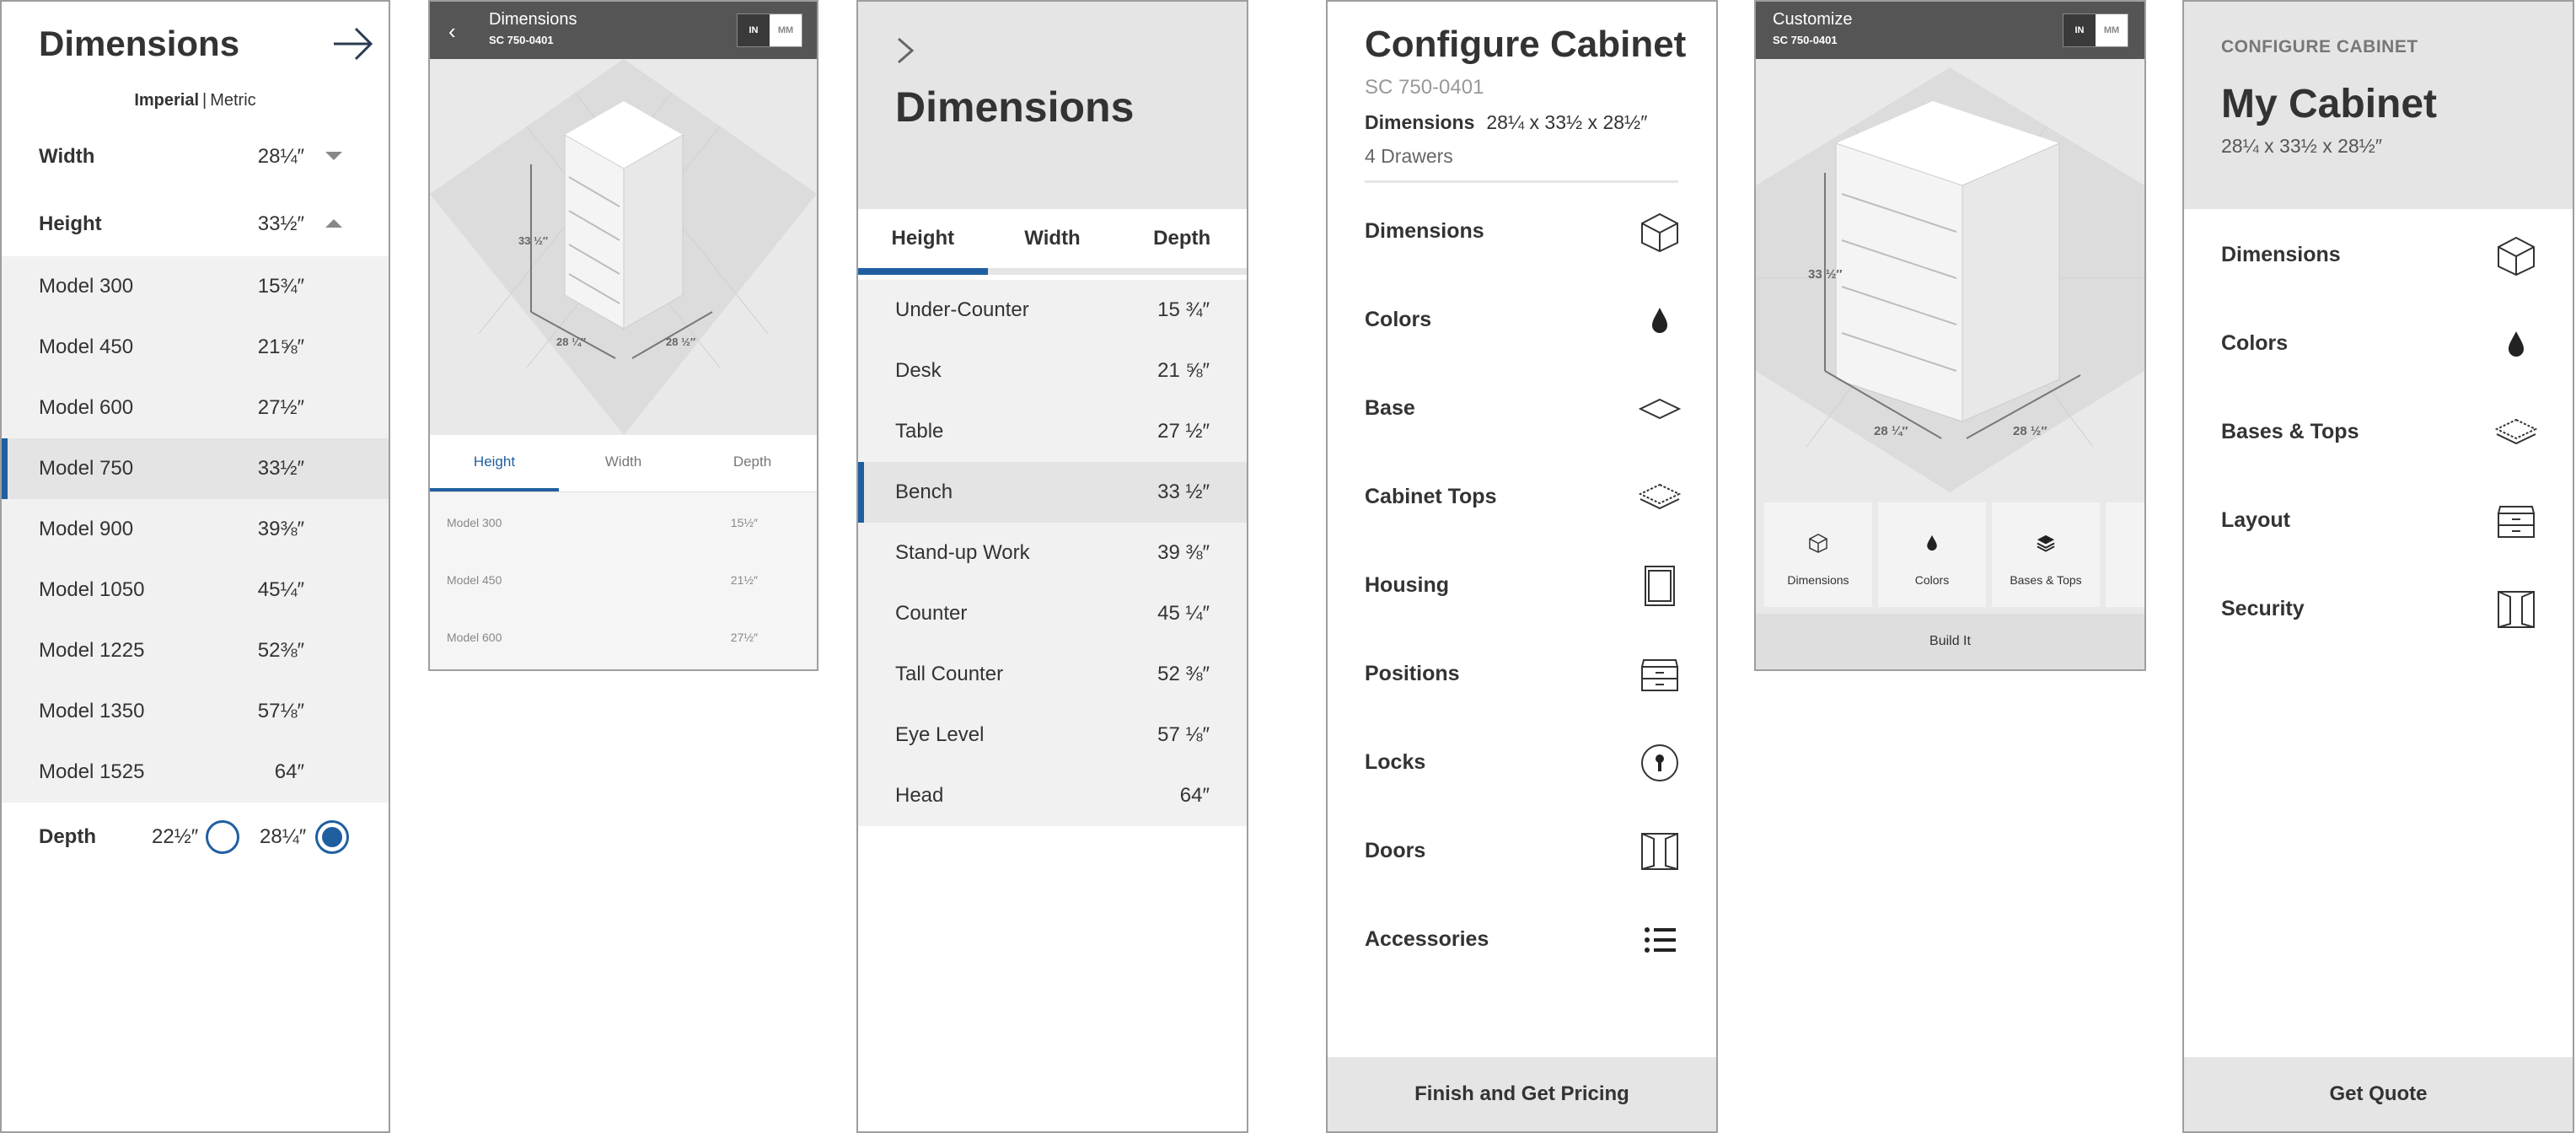 The width and height of the screenshot is (2576, 1133). I want to click on list-item: Desk 21 ⅝″, so click(1052, 371).